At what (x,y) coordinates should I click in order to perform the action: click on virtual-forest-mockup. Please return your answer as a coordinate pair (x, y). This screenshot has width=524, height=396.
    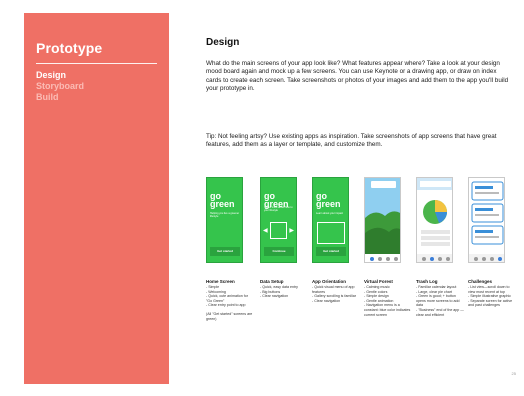
    Looking at the image, I should click on (382, 220).